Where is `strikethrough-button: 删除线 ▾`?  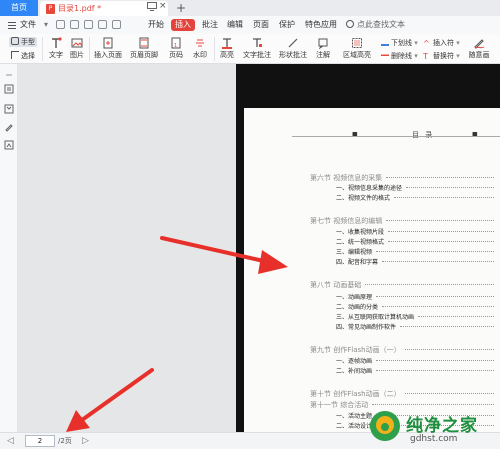
strikethrough-button: 删除线 ▾ is located at coordinates (399, 56).